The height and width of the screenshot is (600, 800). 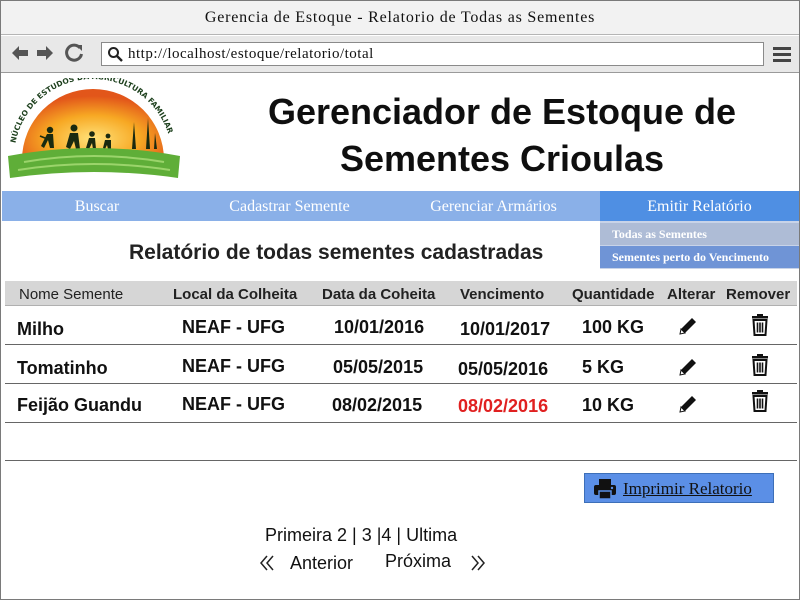 What do you see at coordinates (687, 488) in the screenshot?
I see `print-report-label: Imprimir Relatorio` at bounding box center [687, 488].